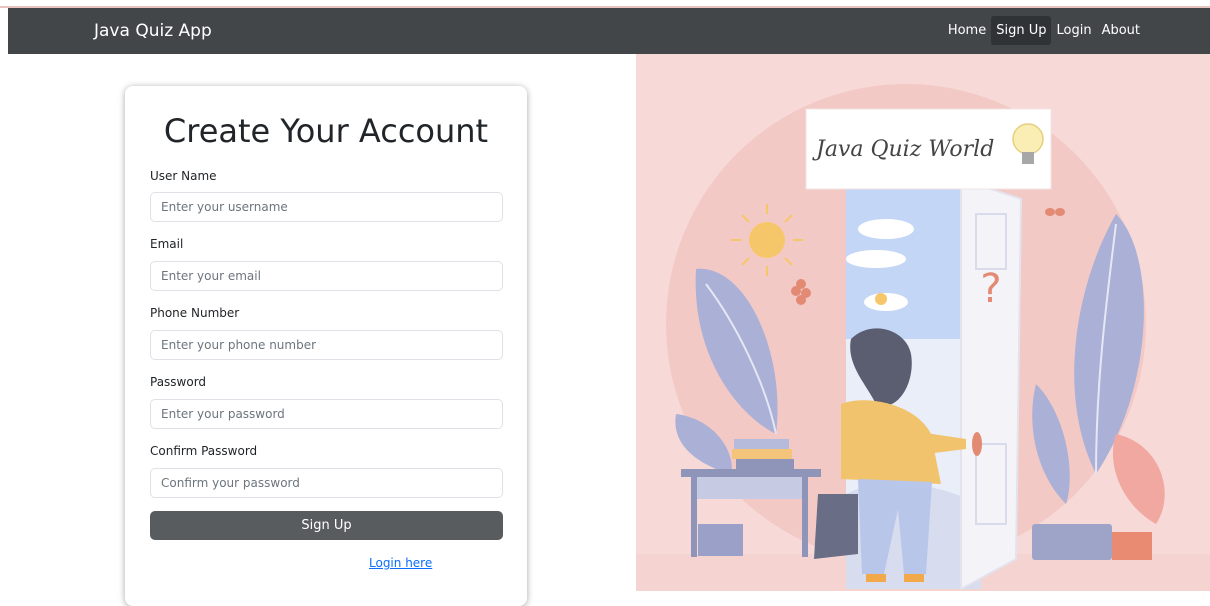  I want to click on password-label: Password, so click(178, 382).